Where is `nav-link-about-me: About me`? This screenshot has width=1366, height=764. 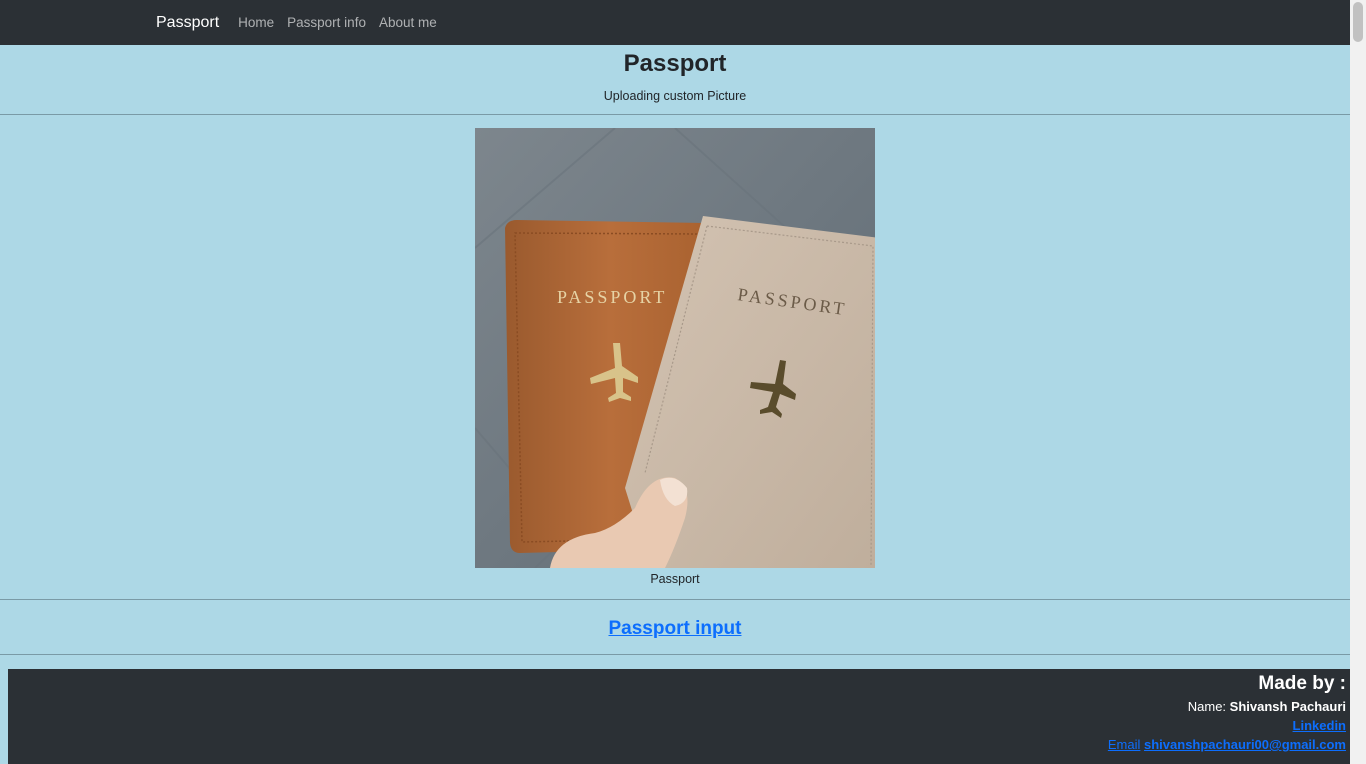
nav-link-about-me: About me is located at coordinates (408, 22).